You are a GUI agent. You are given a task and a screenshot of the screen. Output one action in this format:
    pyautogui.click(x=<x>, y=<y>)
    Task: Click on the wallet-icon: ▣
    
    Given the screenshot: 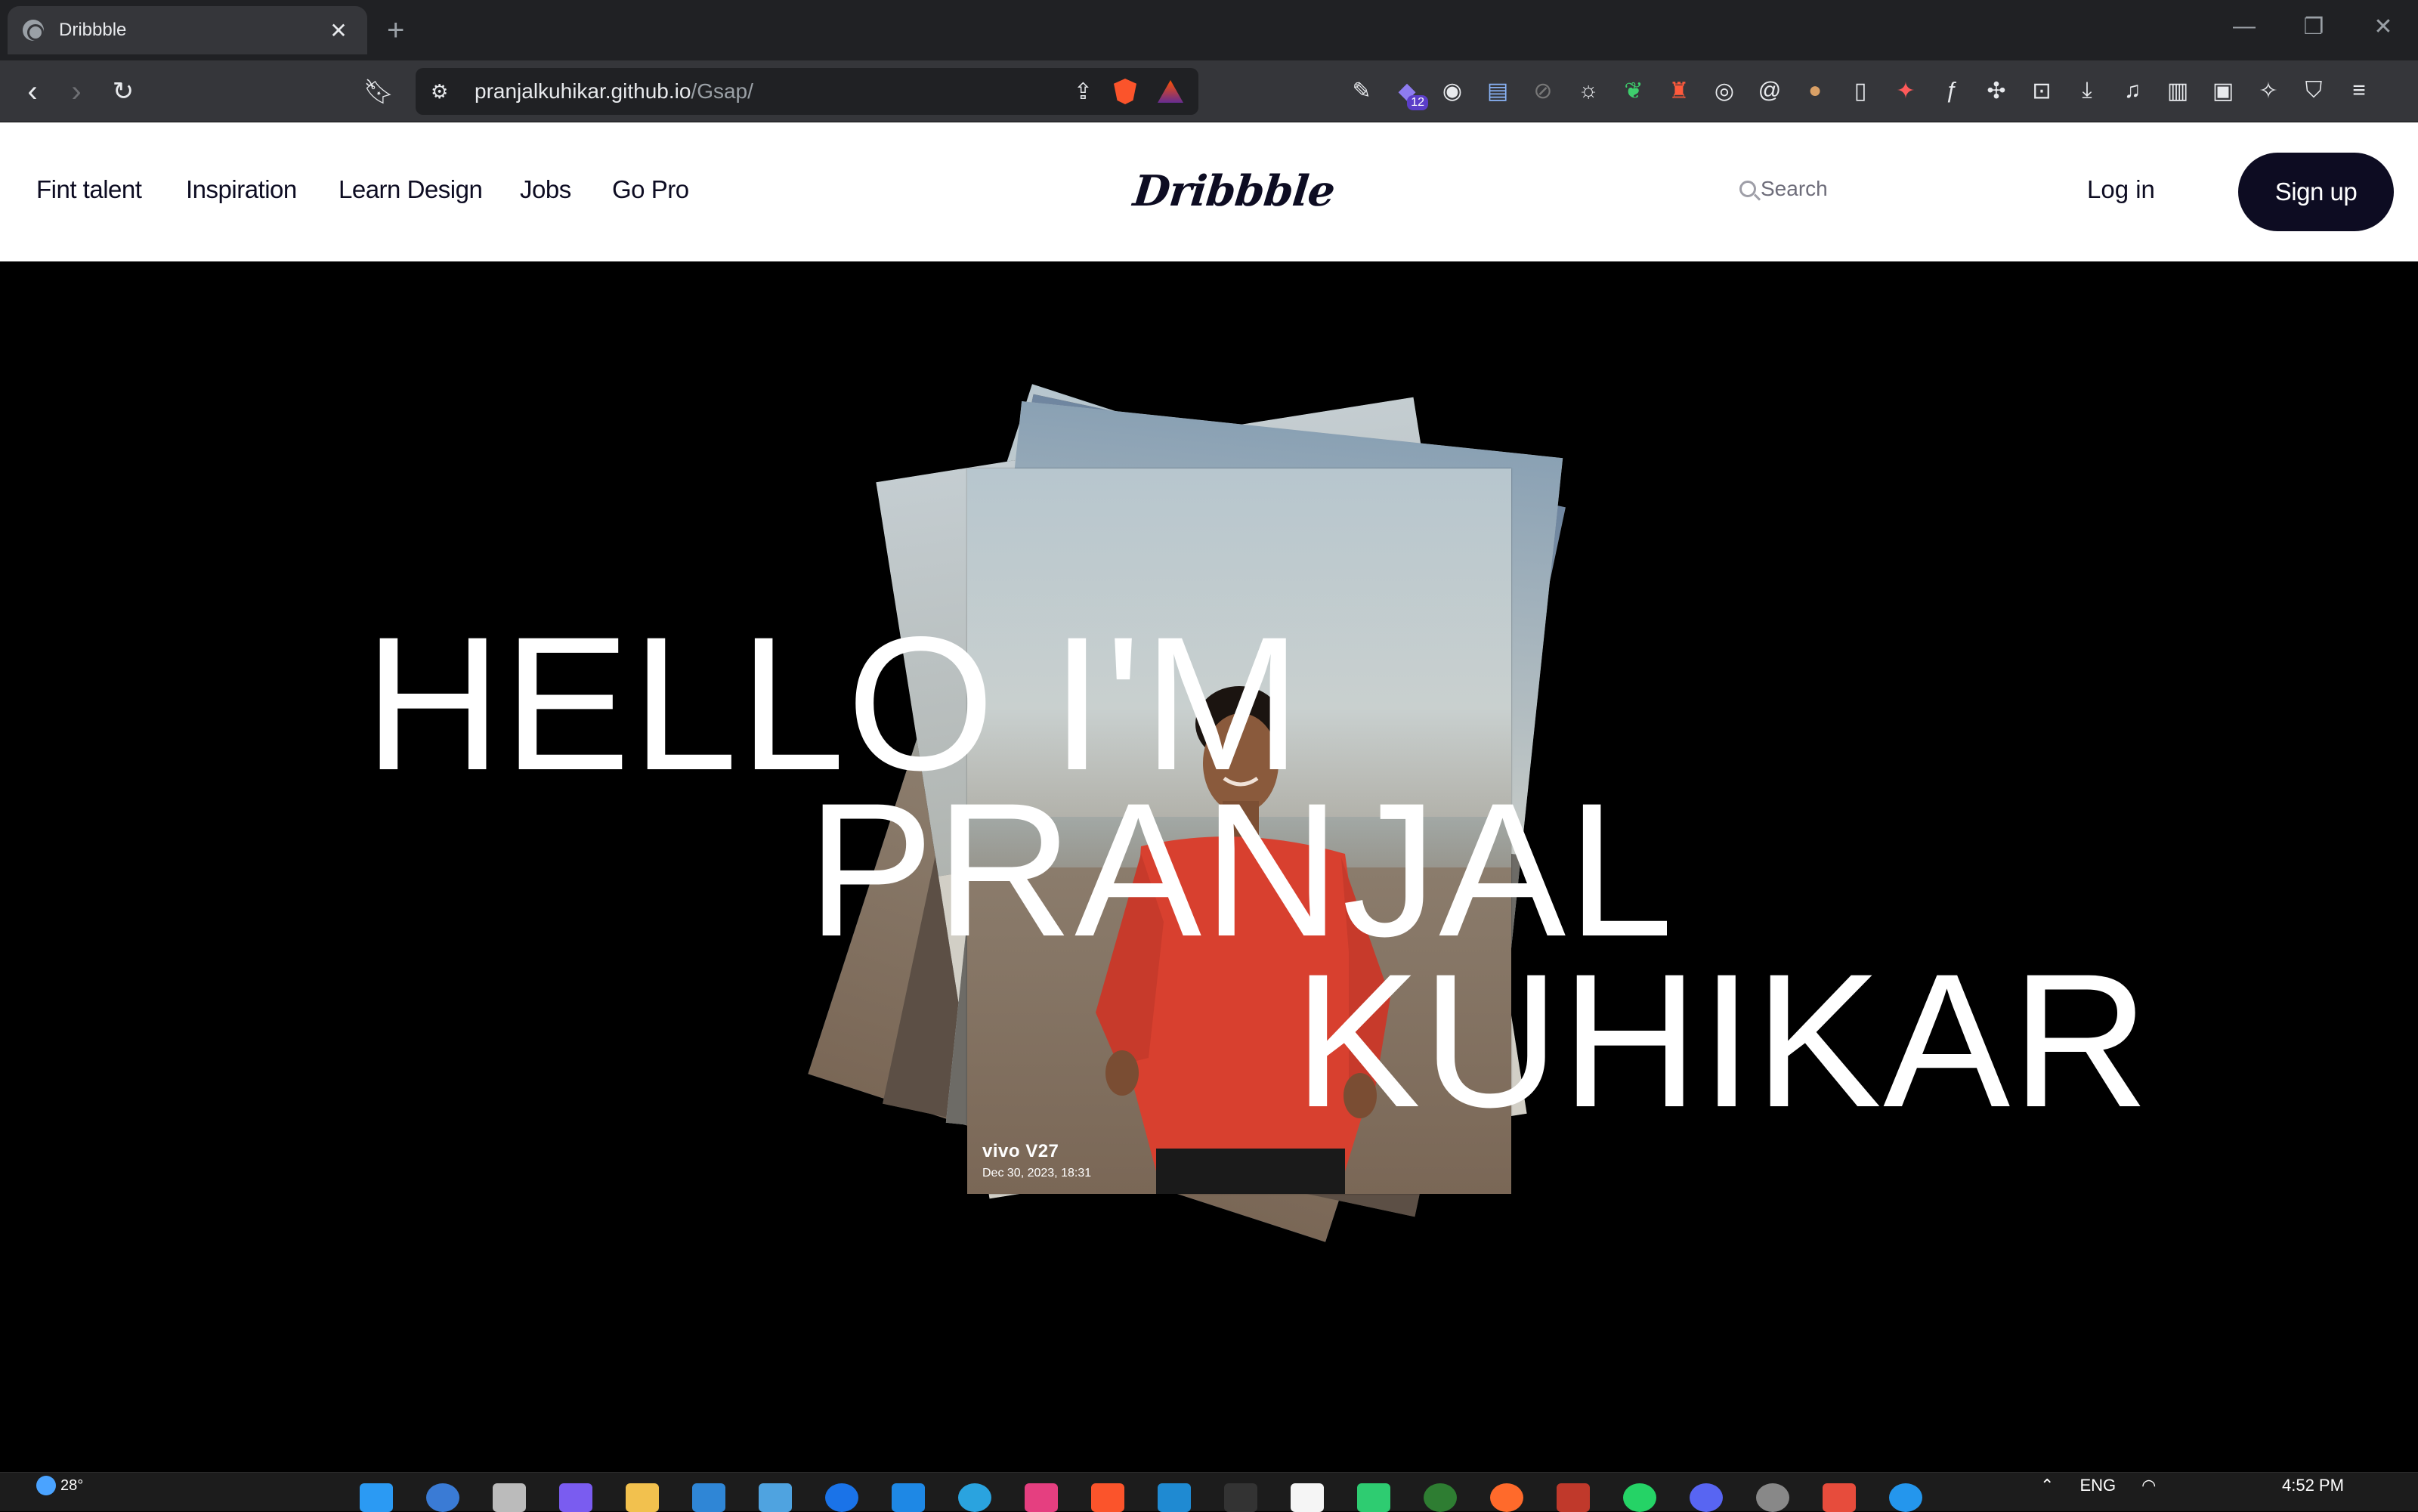 What is the action you would take?
    pyautogui.click(x=2223, y=90)
    